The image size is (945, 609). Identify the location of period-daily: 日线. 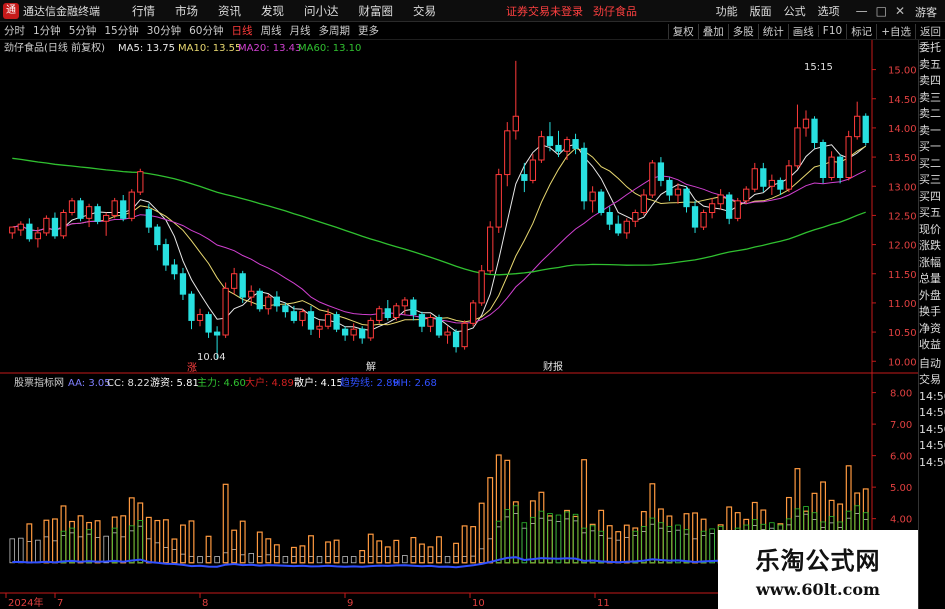
(242, 30).